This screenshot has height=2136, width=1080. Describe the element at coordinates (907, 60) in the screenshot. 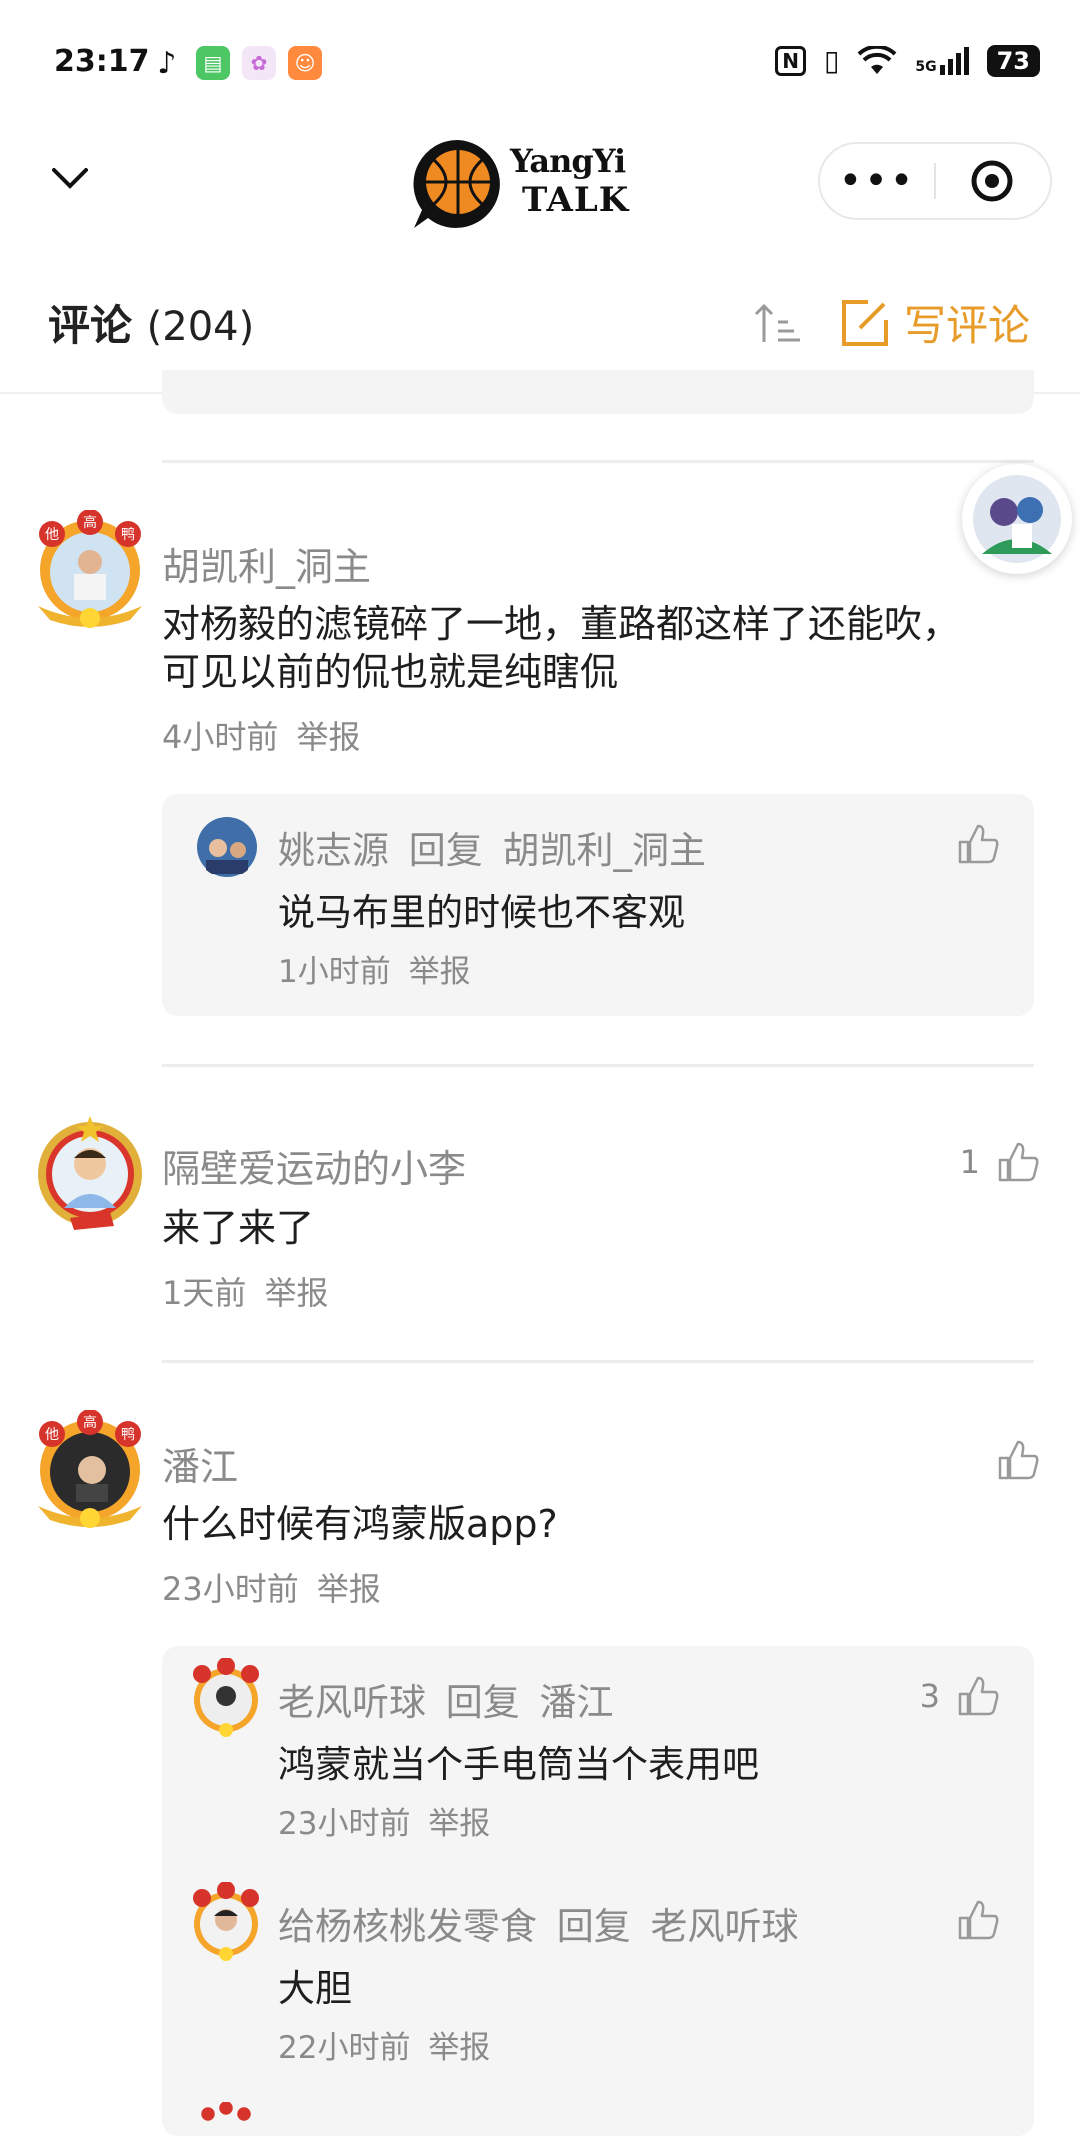

I see `status-right: N ▯ 5G 73` at that location.